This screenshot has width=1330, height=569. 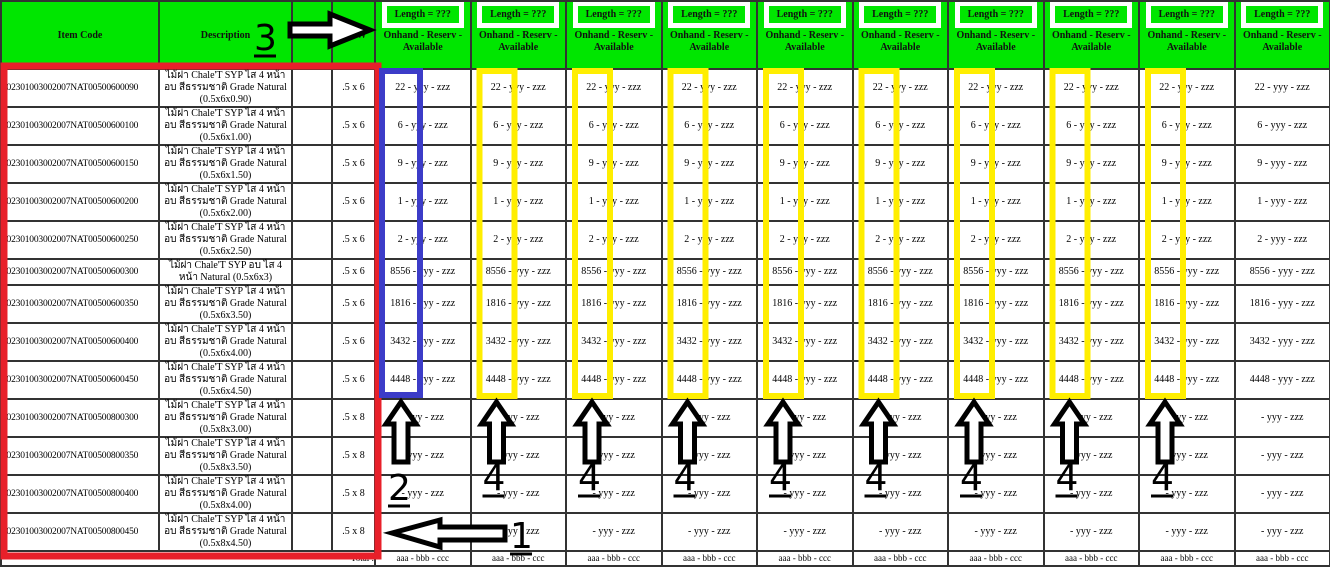 I want to click on annotation-number-3: 3, so click(x=265, y=38).